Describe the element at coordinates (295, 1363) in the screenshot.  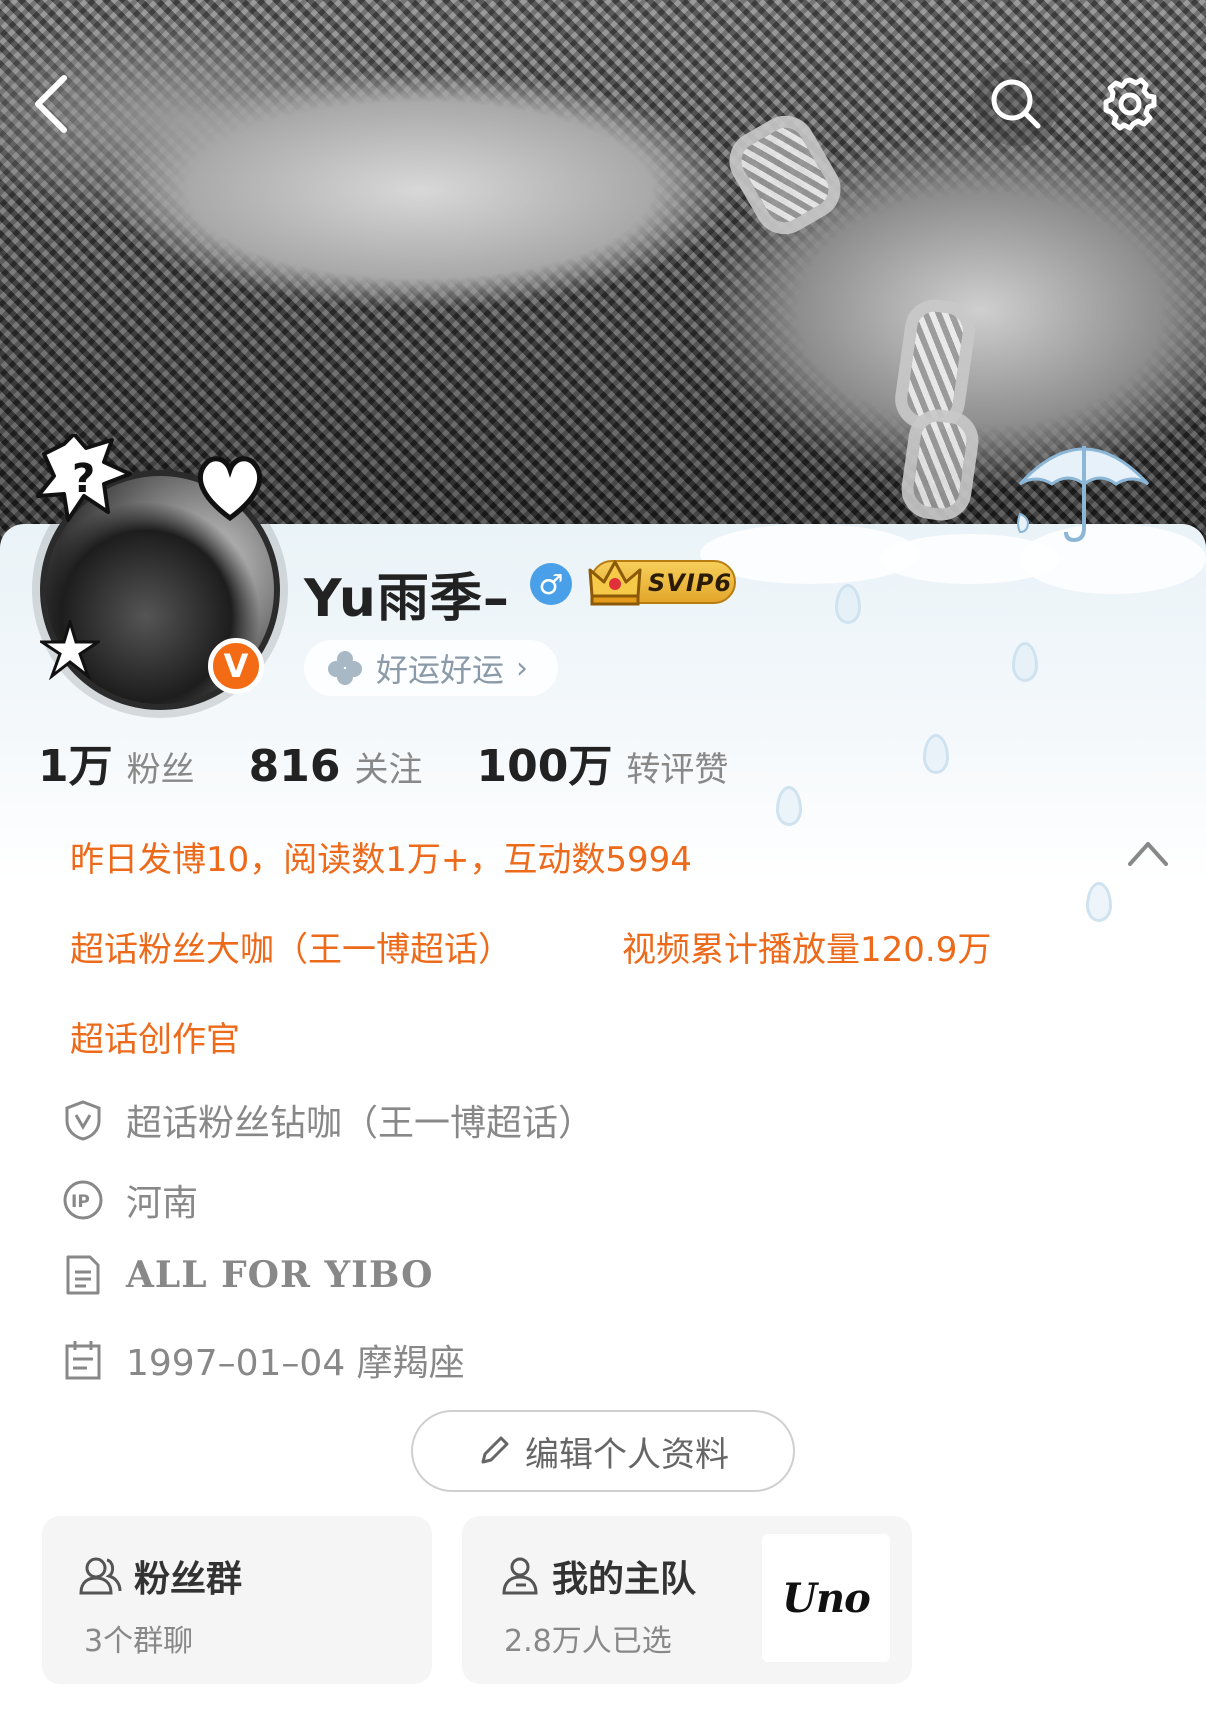
I see `detail-birthday-text: 1997–01–04 摩羯座` at that location.